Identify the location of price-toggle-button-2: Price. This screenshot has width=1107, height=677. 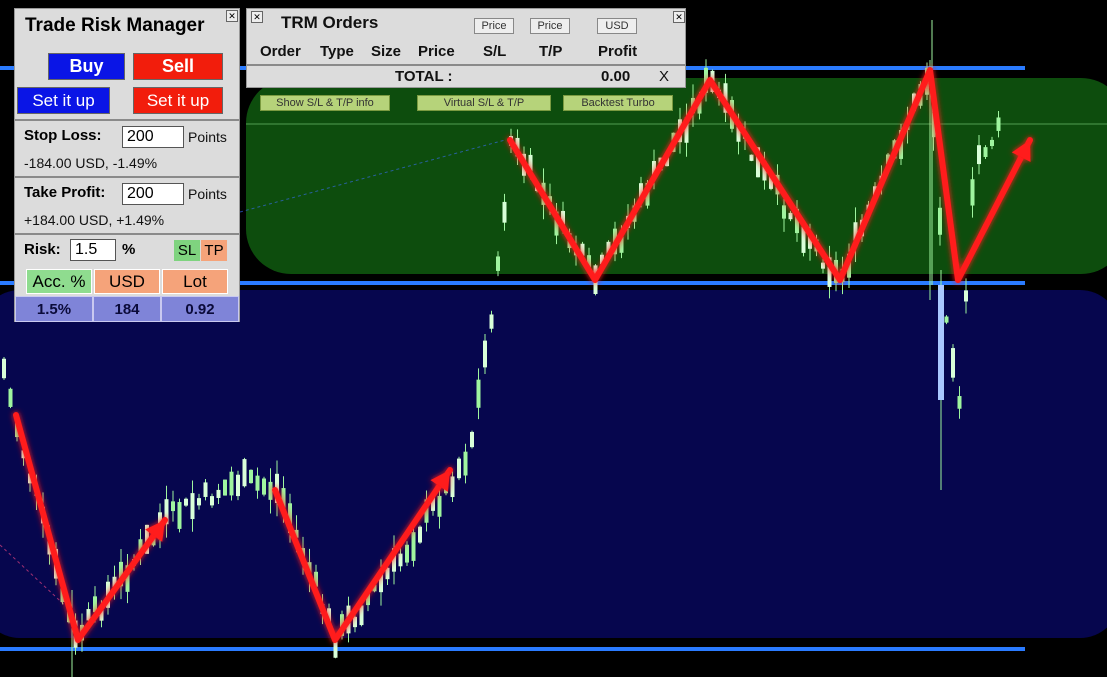
(550, 26).